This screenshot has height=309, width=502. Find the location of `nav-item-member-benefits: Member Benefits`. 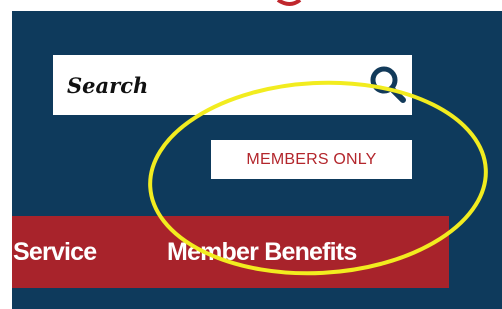

nav-item-member-benefits: Member Benefits is located at coordinates (262, 252).